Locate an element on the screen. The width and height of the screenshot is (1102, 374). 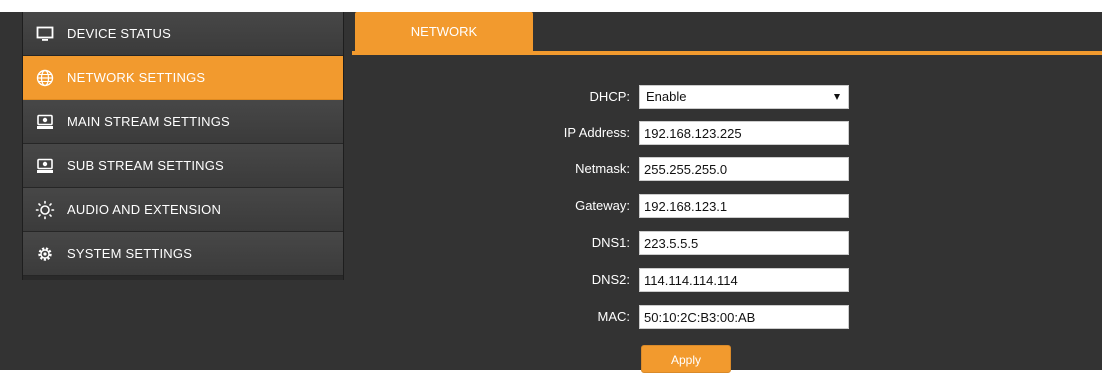
tab-network: NETWORK is located at coordinates (444, 31).